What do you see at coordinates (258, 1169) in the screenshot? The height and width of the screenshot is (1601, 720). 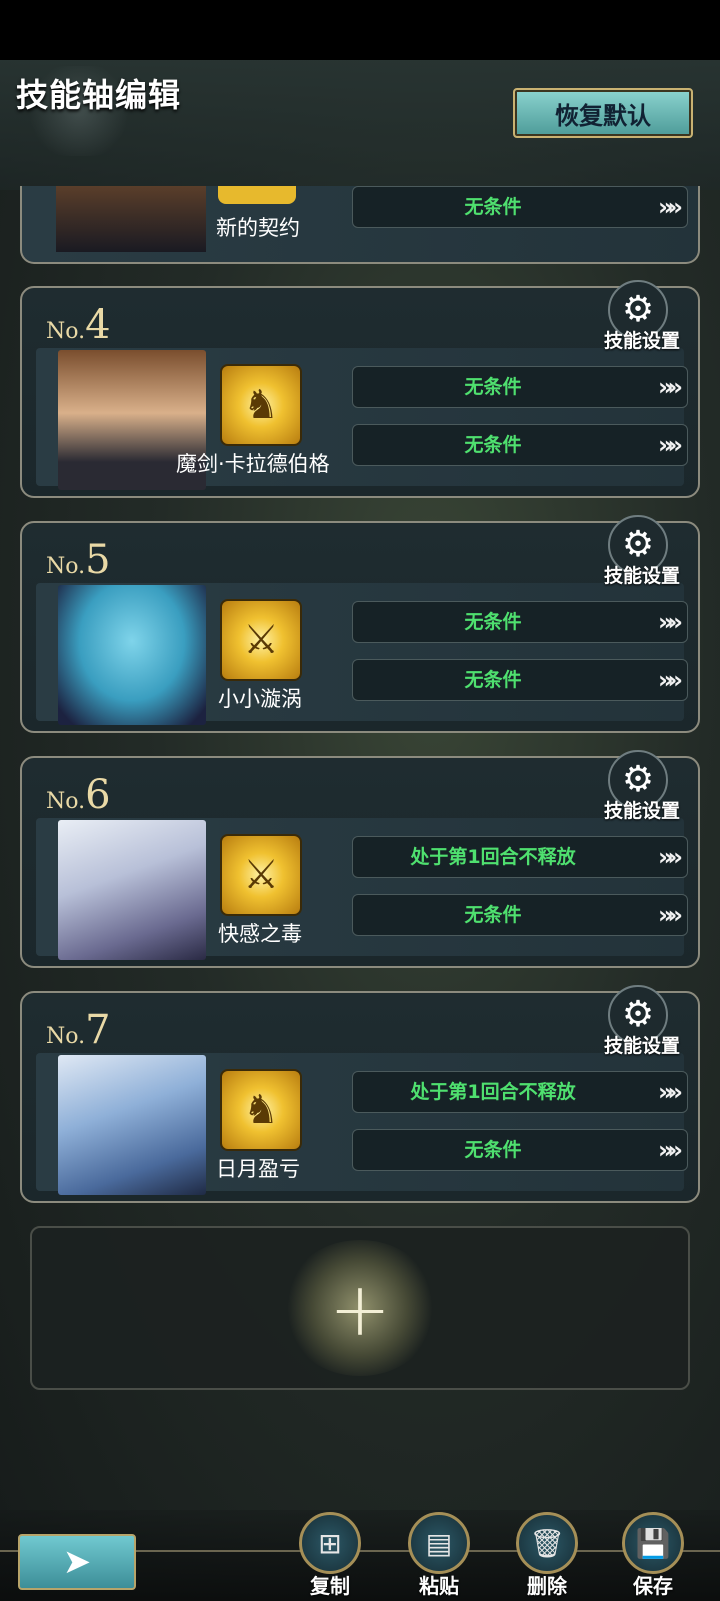 I see `skill-name: 日月盈亏` at bounding box center [258, 1169].